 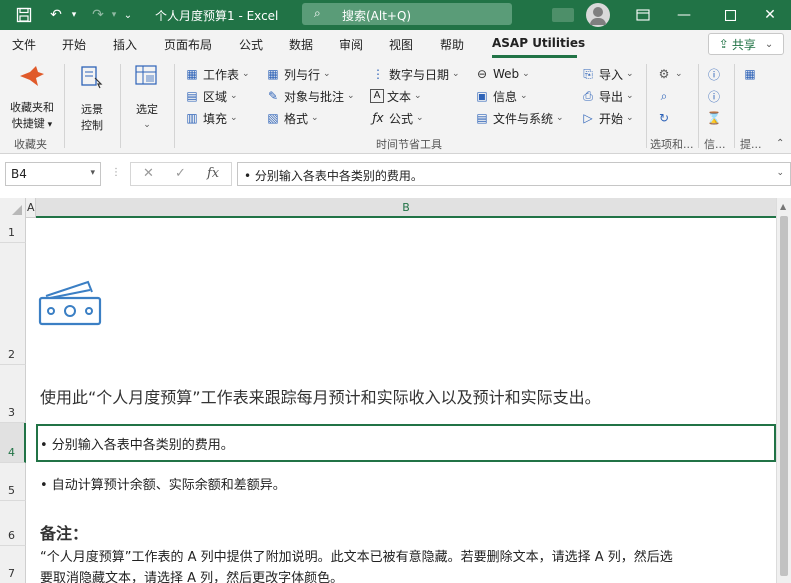 I want to click on row-header-4: 4, so click(x=13, y=443).